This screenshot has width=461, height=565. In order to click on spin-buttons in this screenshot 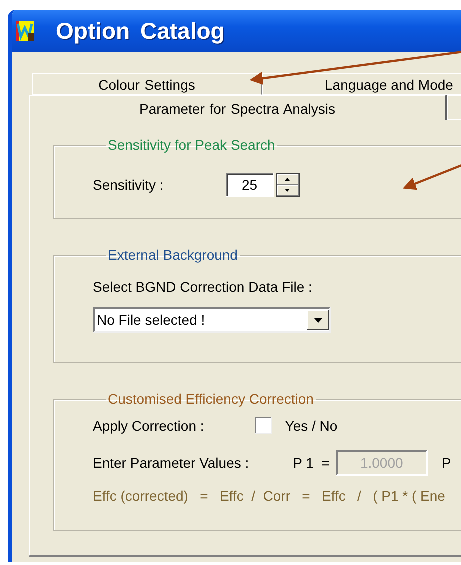, I will do `click(288, 185)`.